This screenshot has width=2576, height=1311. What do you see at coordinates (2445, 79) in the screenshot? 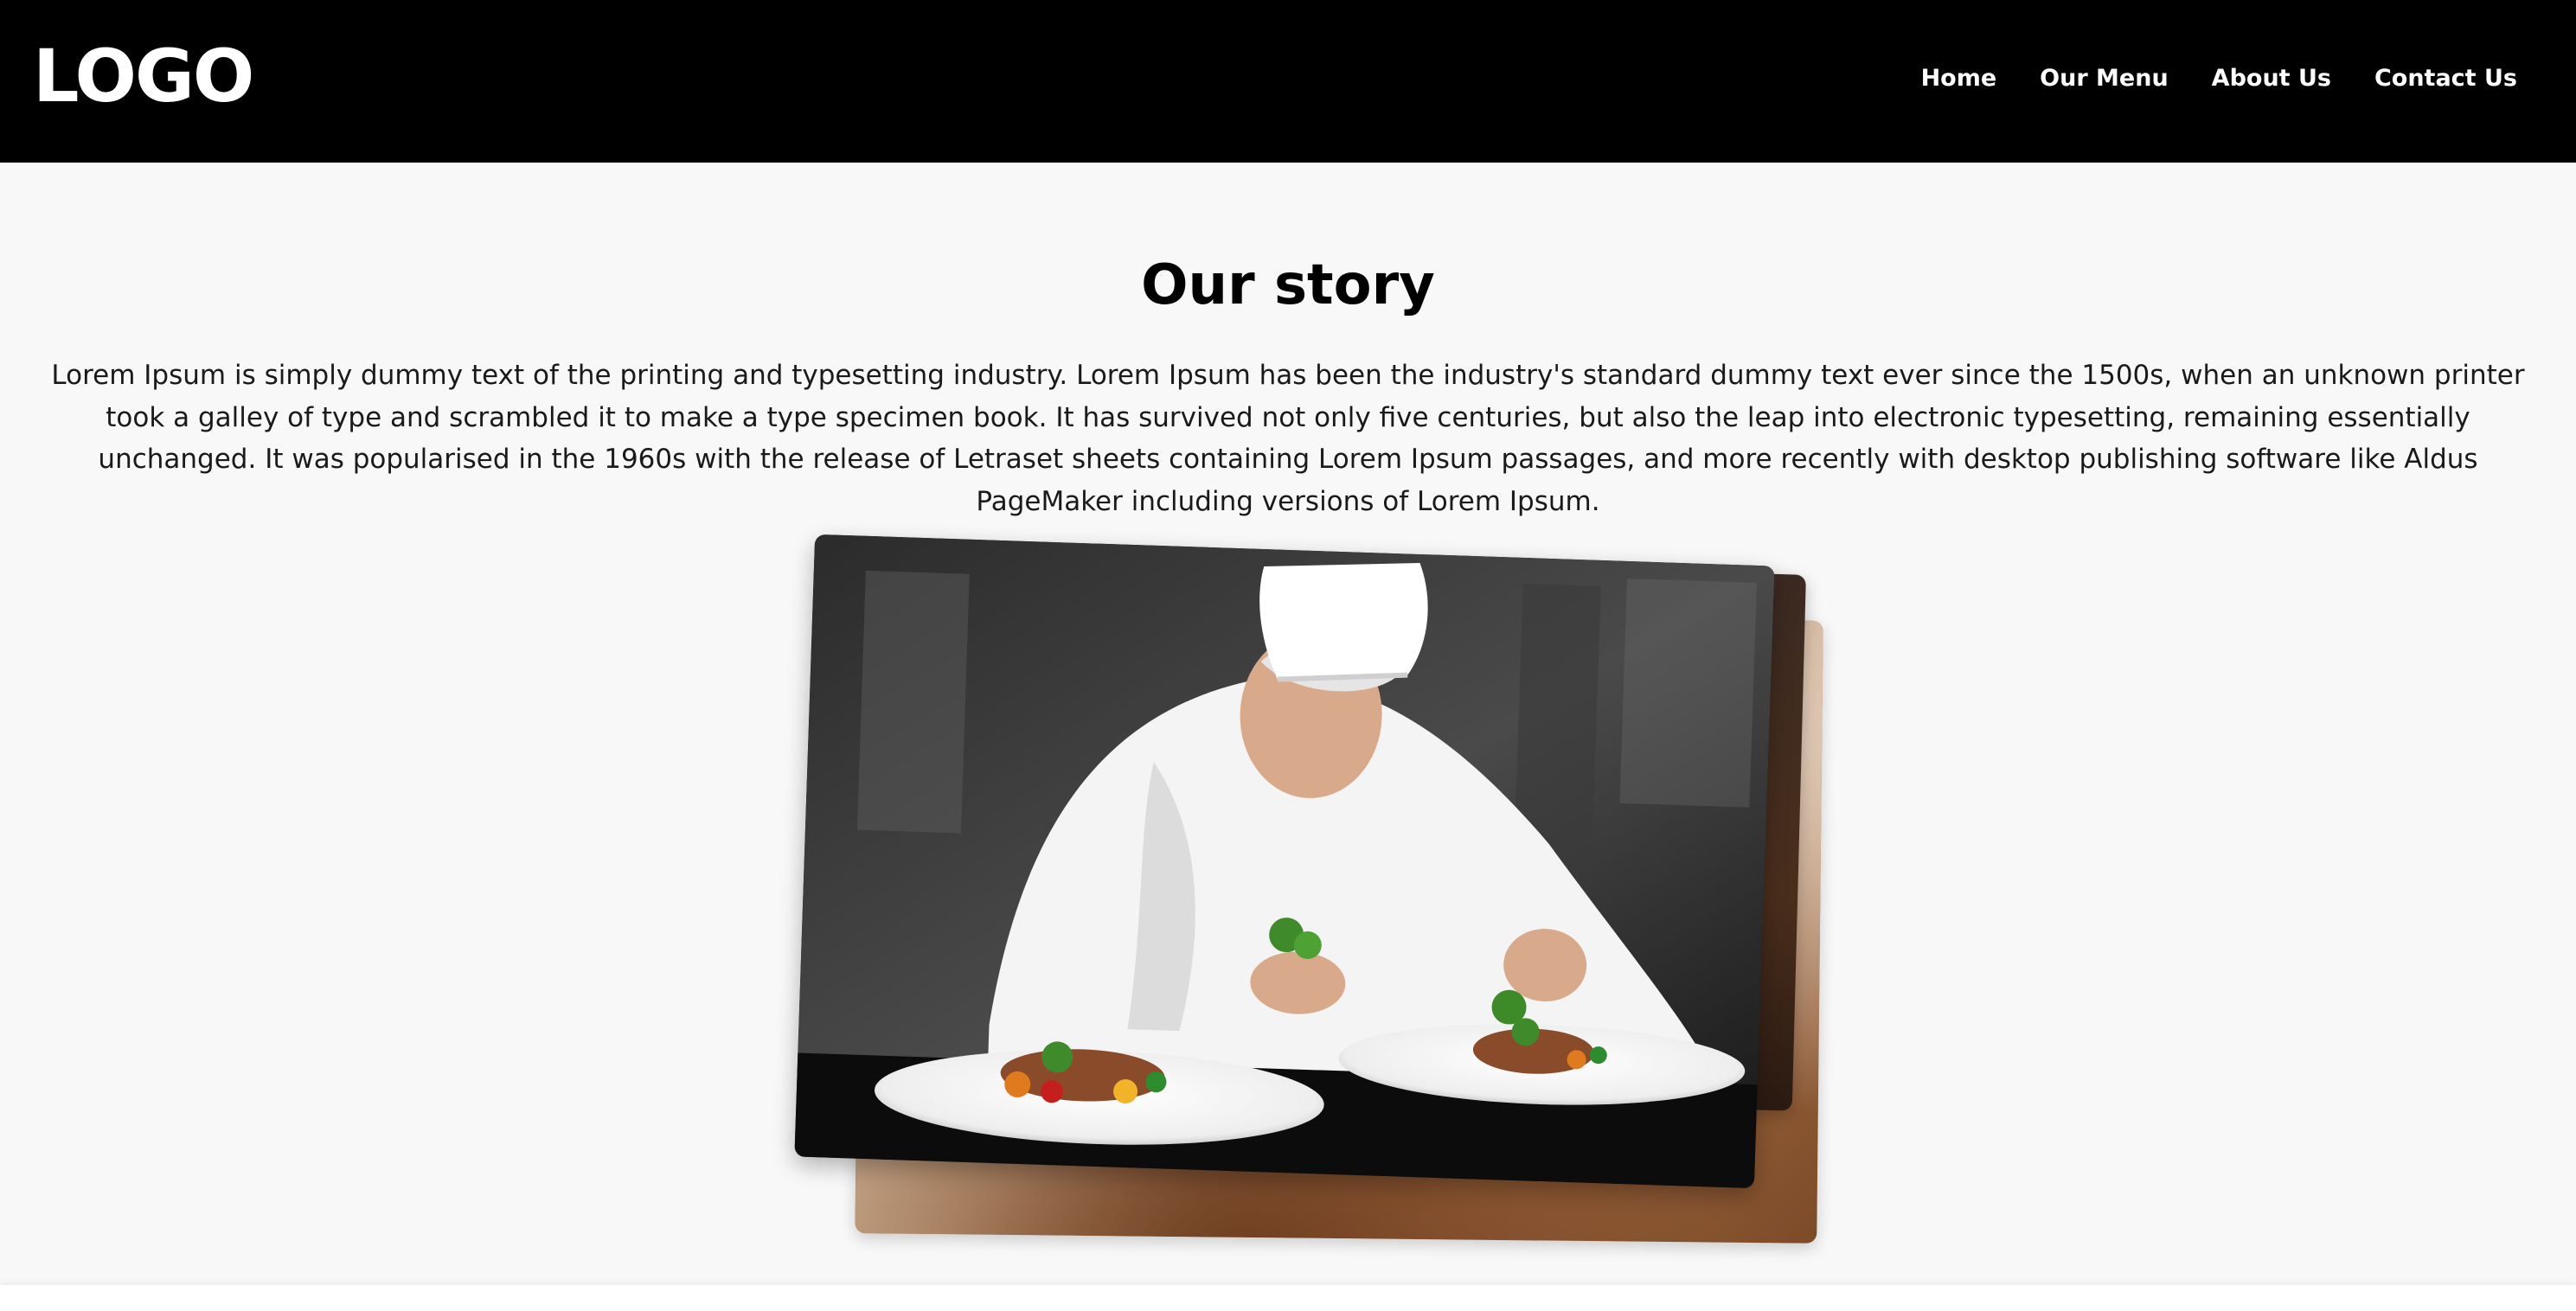
I see `nav-contact-us: Contact Us` at bounding box center [2445, 79].